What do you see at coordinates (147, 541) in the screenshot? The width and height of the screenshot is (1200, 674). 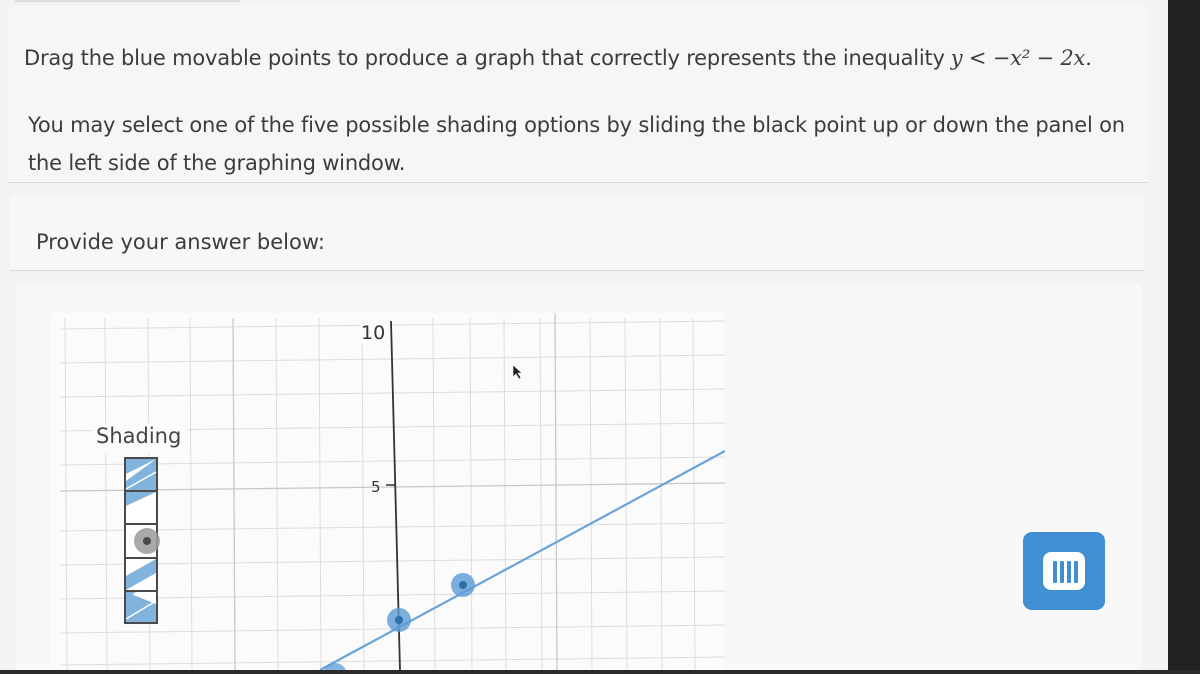 I see `shading-slider-handle` at bounding box center [147, 541].